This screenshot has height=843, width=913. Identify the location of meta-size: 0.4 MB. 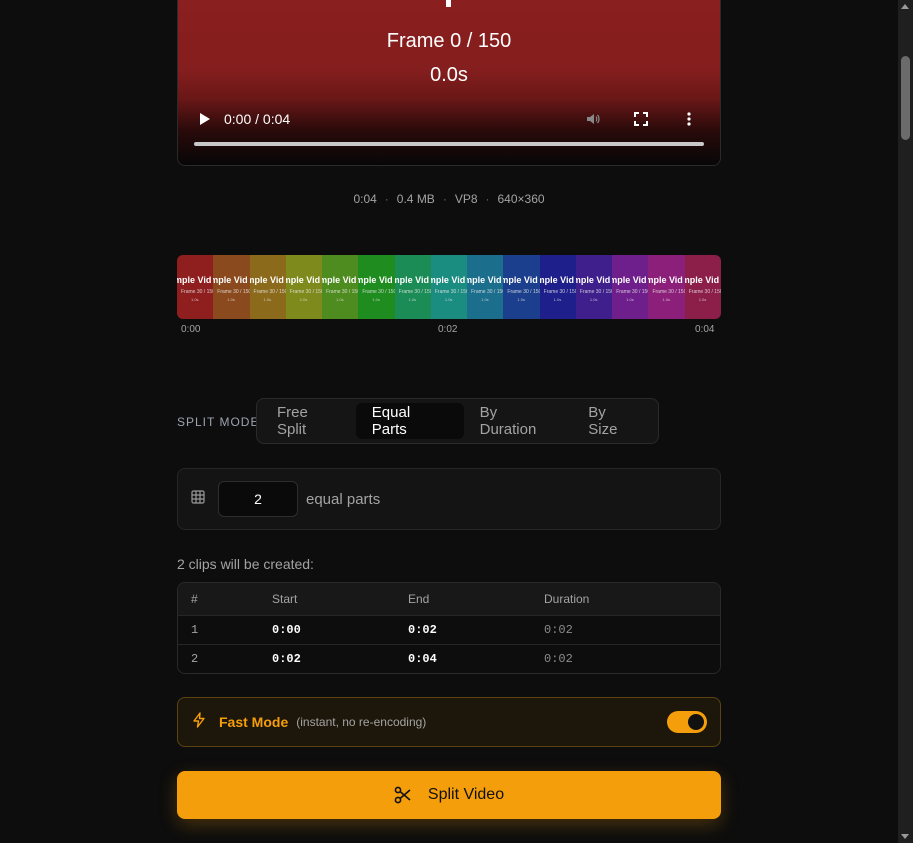
(415, 199).